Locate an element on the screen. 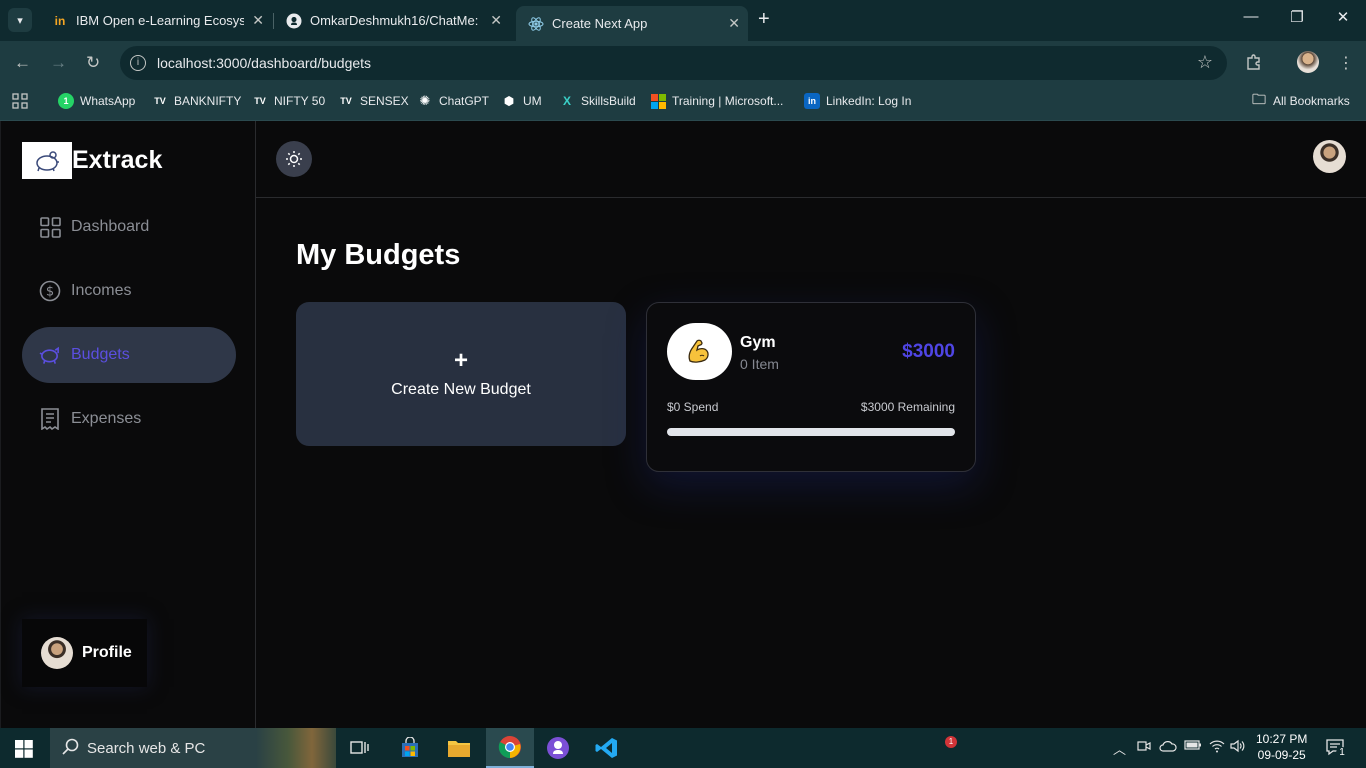  wifi-icon is located at coordinates (1217, 747).